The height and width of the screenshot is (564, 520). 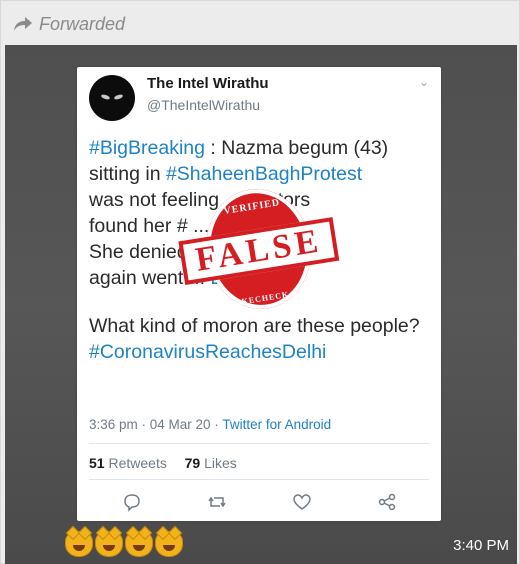 What do you see at coordinates (137, 463) in the screenshot?
I see `retweets-label: Retweets` at bounding box center [137, 463].